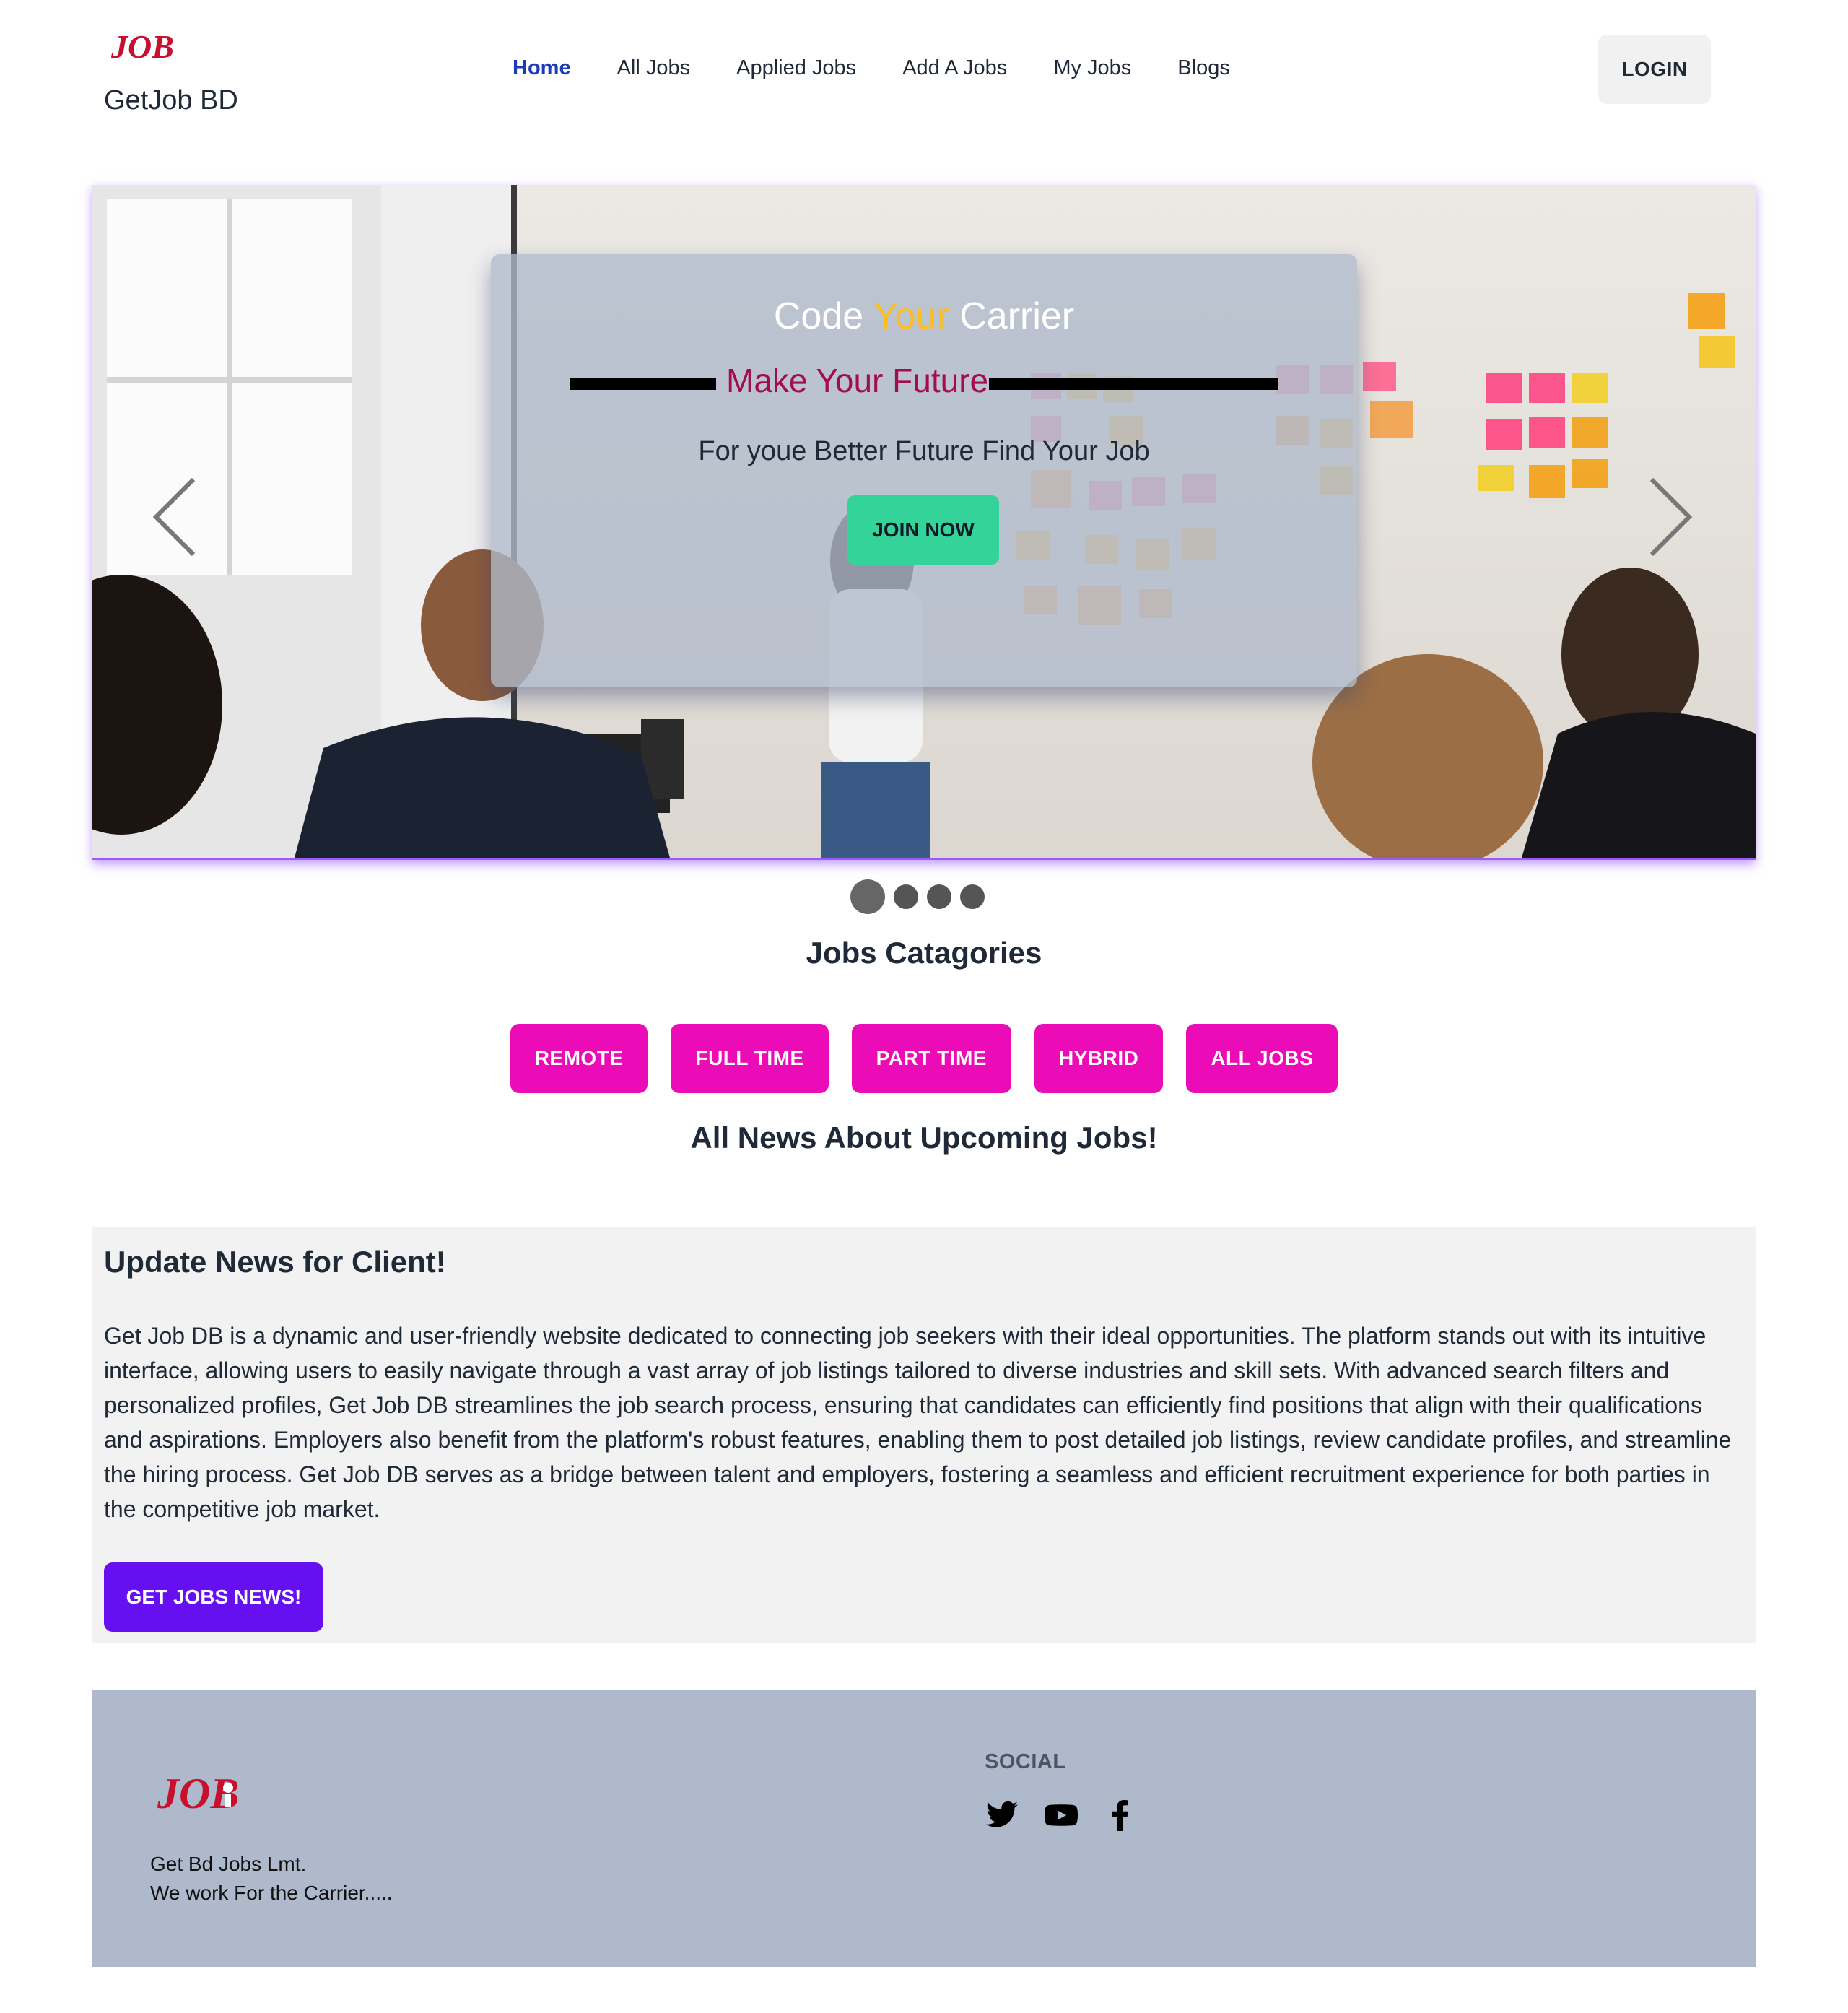  I want to click on youtube-icon, so click(1061, 1815).